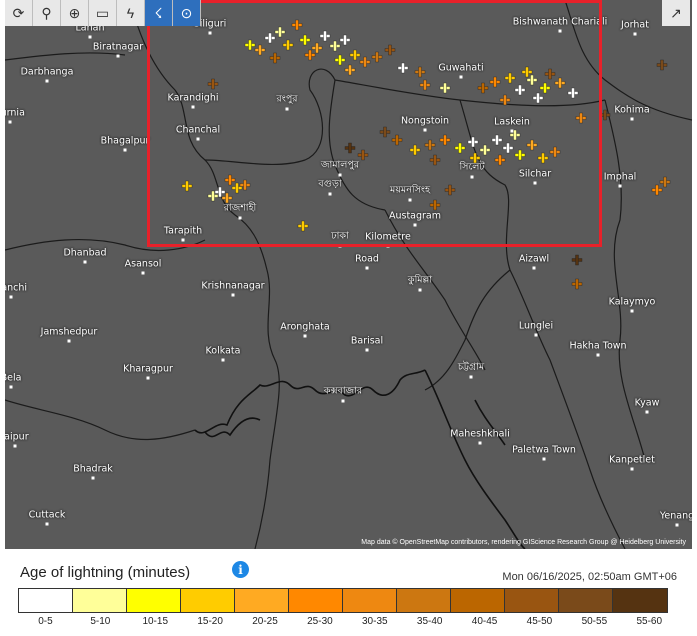 This screenshot has height=636, width=697. What do you see at coordinates (429, 621) in the screenshot?
I see `legend-bin-label: 35-40` at bounding box center [429, 621].